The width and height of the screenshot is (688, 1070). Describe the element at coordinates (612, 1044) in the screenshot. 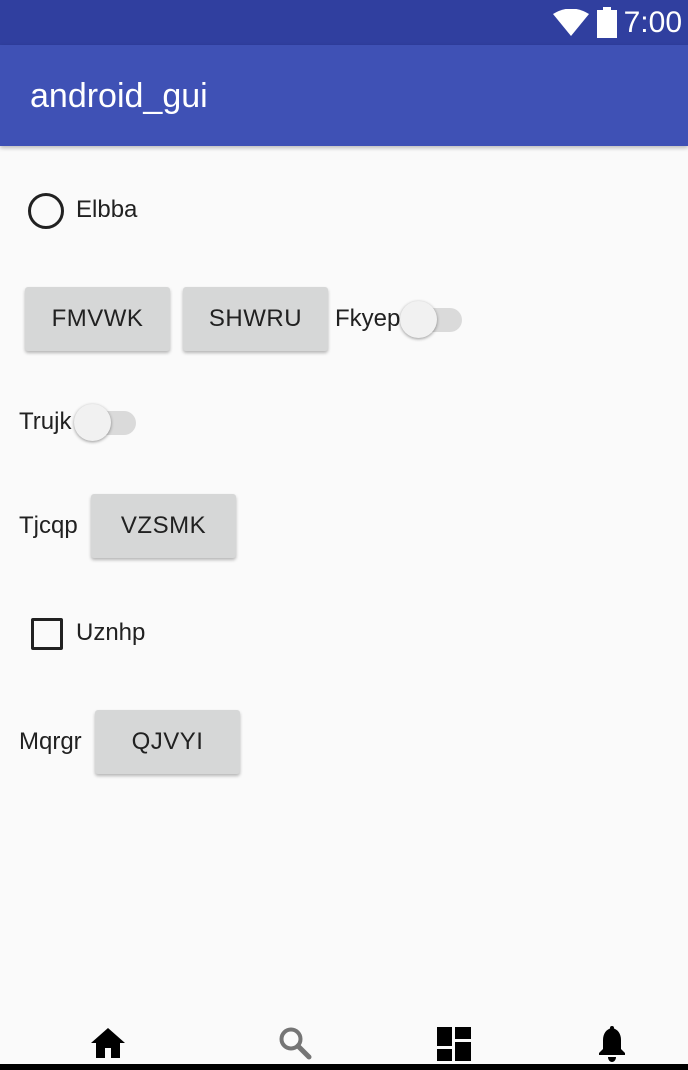

I see `notifications-icon` at that location.